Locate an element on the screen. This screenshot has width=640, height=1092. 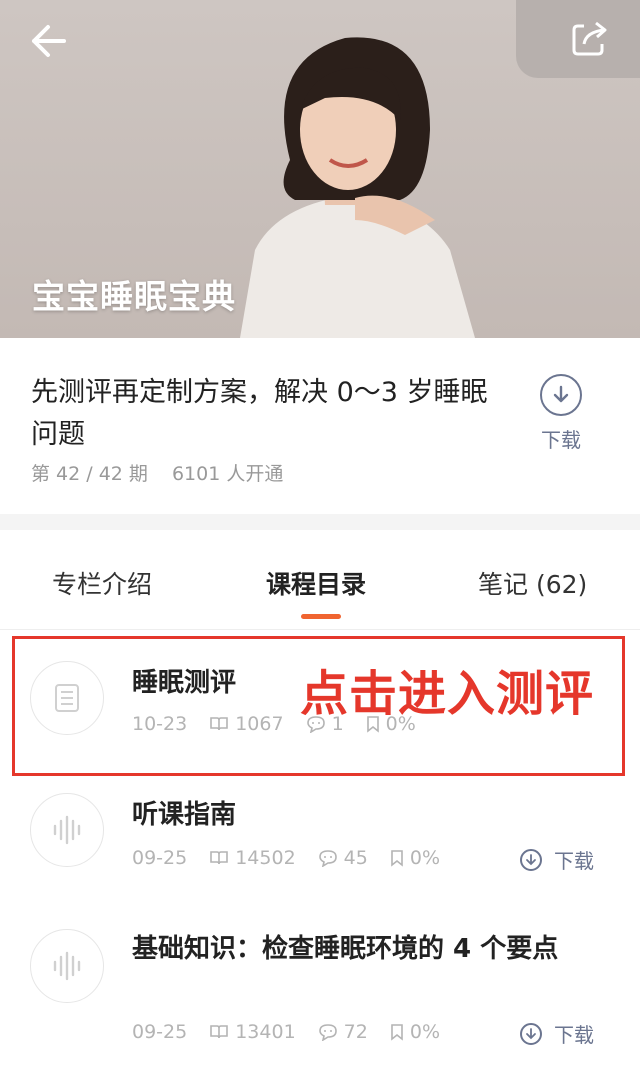
lesson-reads: 14502 is located at coordinates (265, 858).